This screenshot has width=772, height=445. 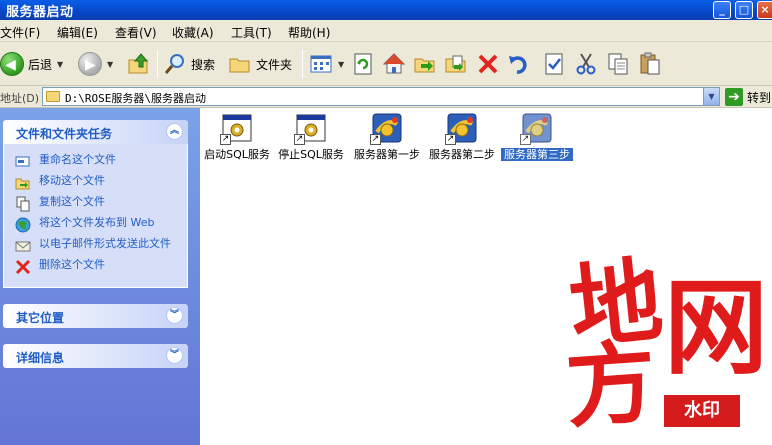 I want to click on properties-button, so click(x=554, y=64).